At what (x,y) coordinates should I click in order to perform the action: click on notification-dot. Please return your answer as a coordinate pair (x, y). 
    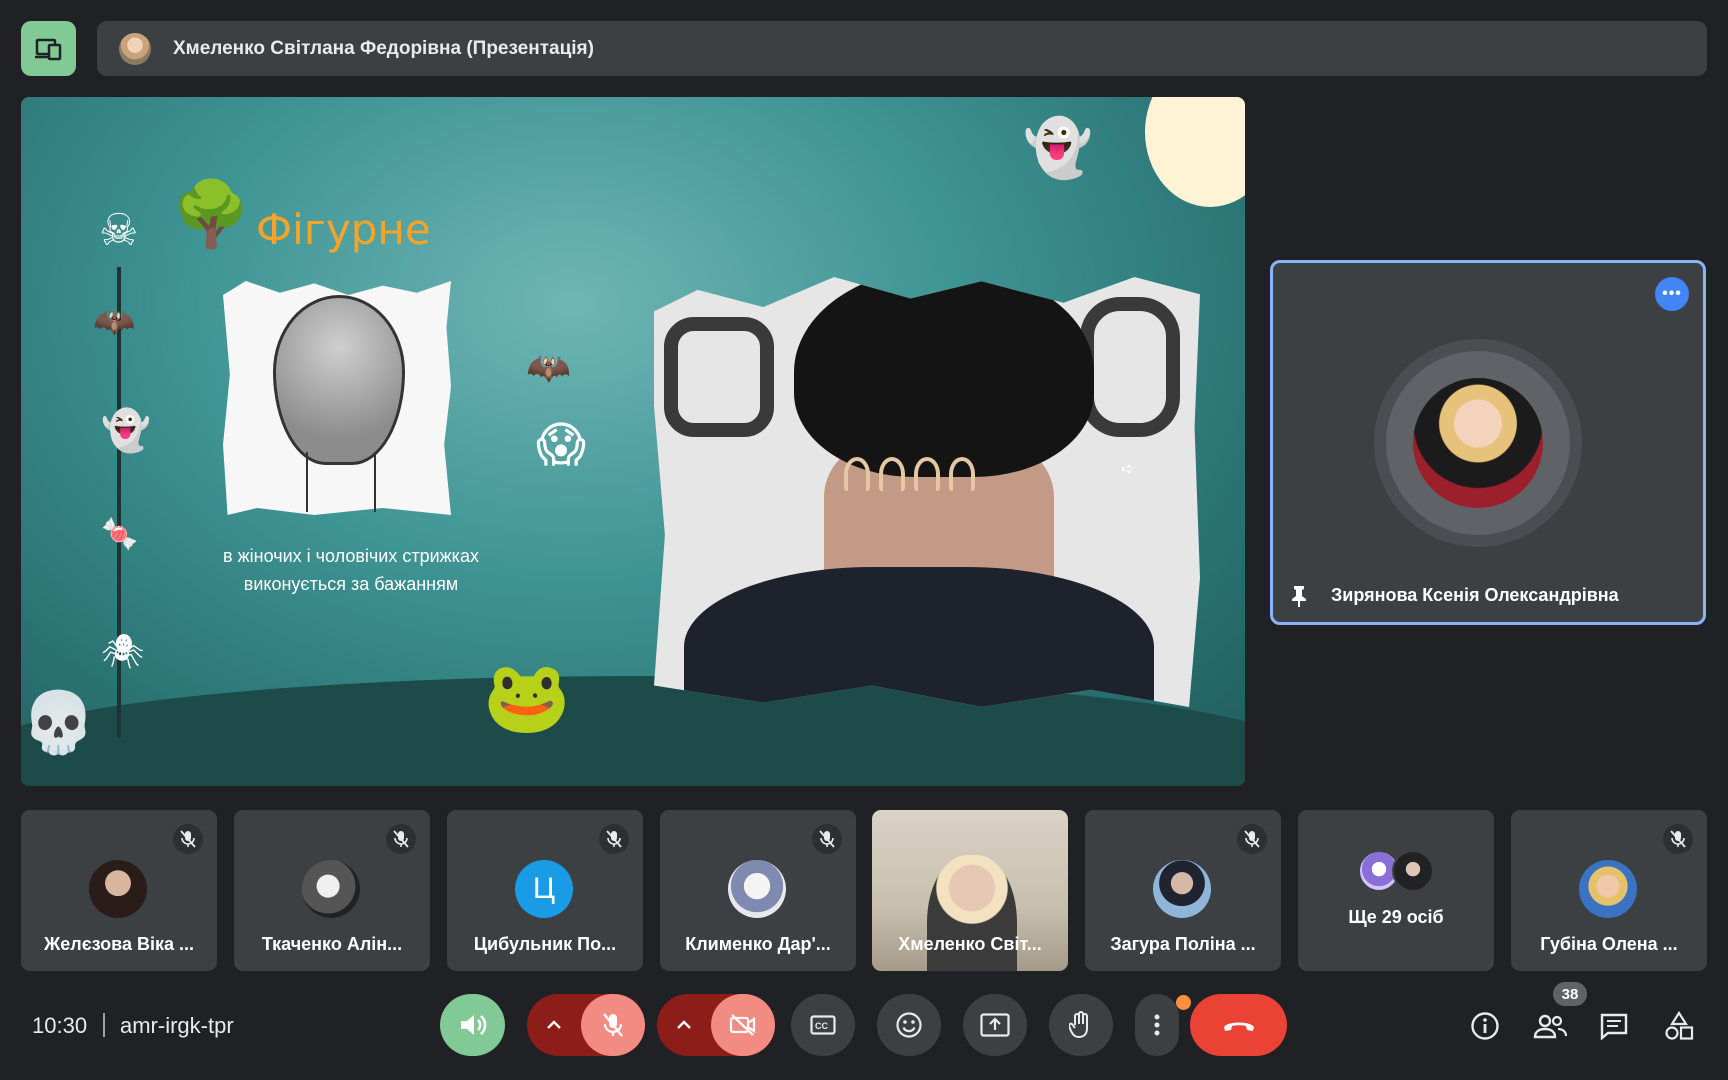
    Looking at the image, I should click on (1183, 1002).